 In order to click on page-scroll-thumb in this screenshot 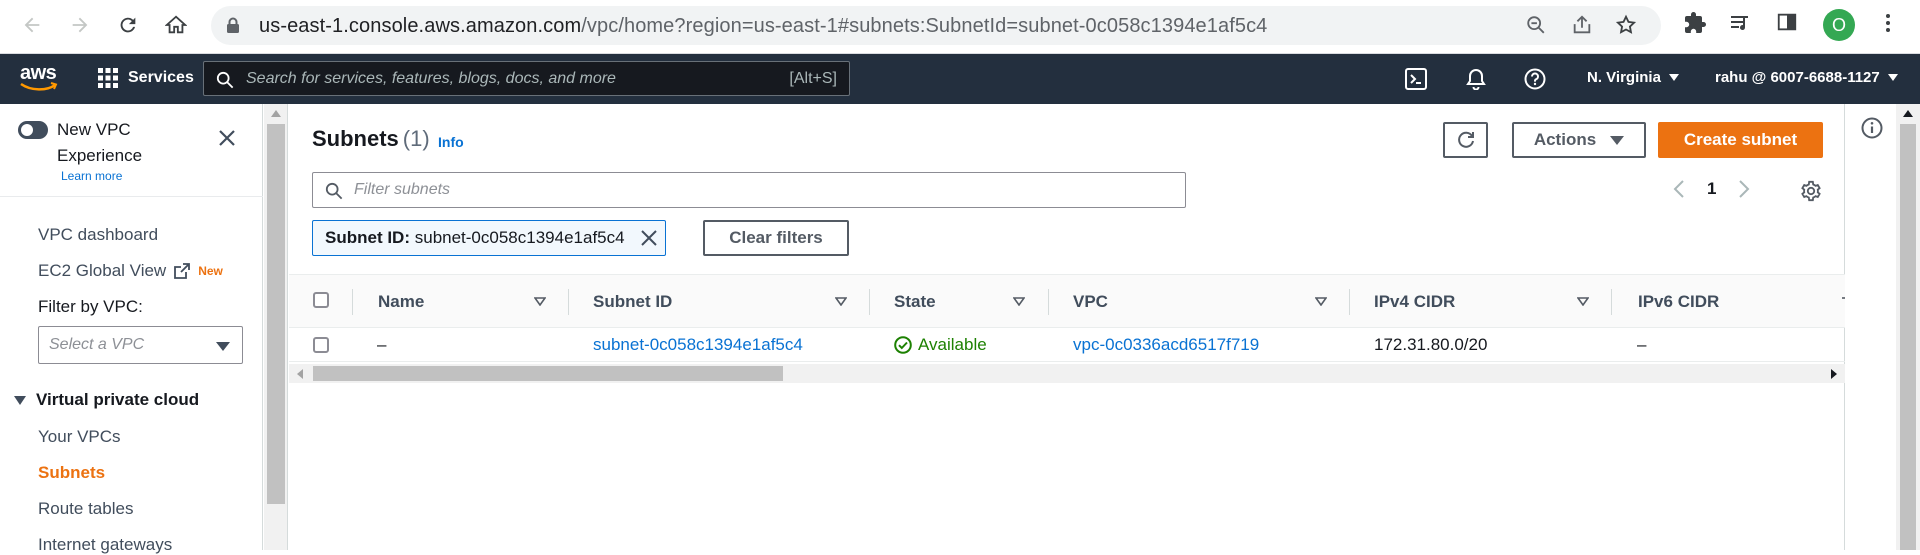, I will do `click(1908, 337)`.